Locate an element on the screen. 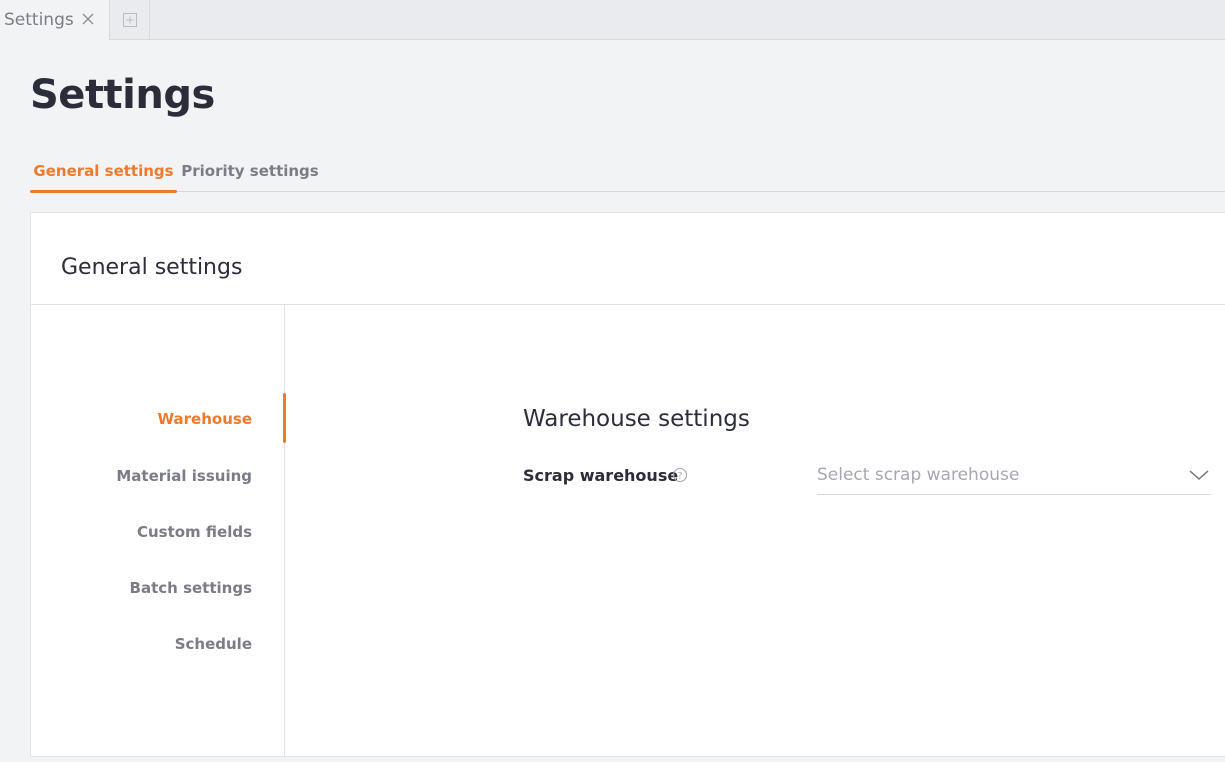 Image resolution: width=1225 pixels, height=762 pixels. card-title: General settings is located at coordinates (152, 267).